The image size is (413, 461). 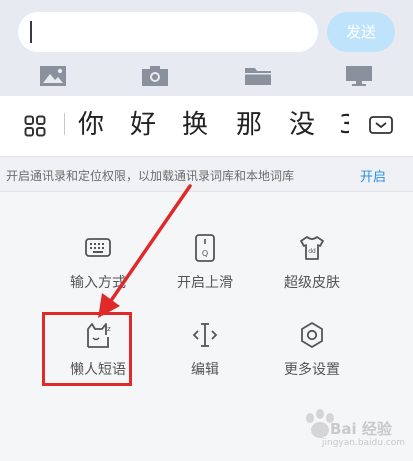 I want to click on grid-menu-icon, so click(x=35, y=126).